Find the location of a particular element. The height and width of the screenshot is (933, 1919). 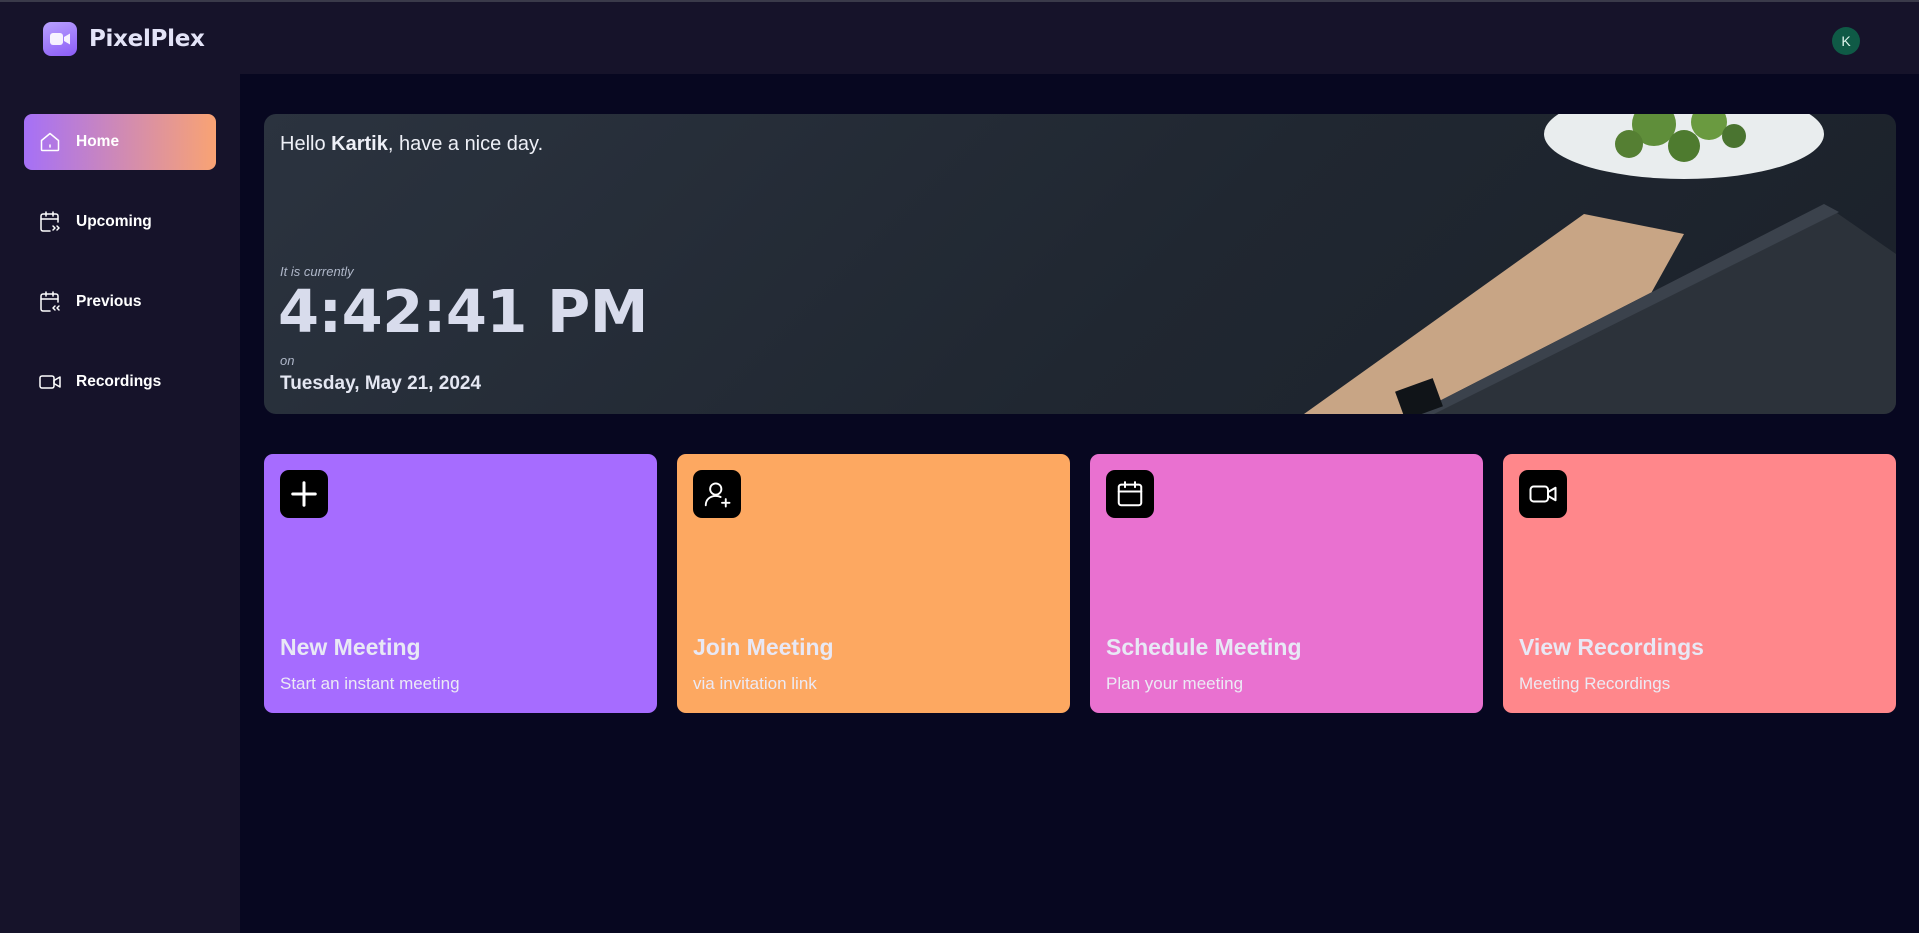

logo: PixelPlex is located at coordinates (124, 39).